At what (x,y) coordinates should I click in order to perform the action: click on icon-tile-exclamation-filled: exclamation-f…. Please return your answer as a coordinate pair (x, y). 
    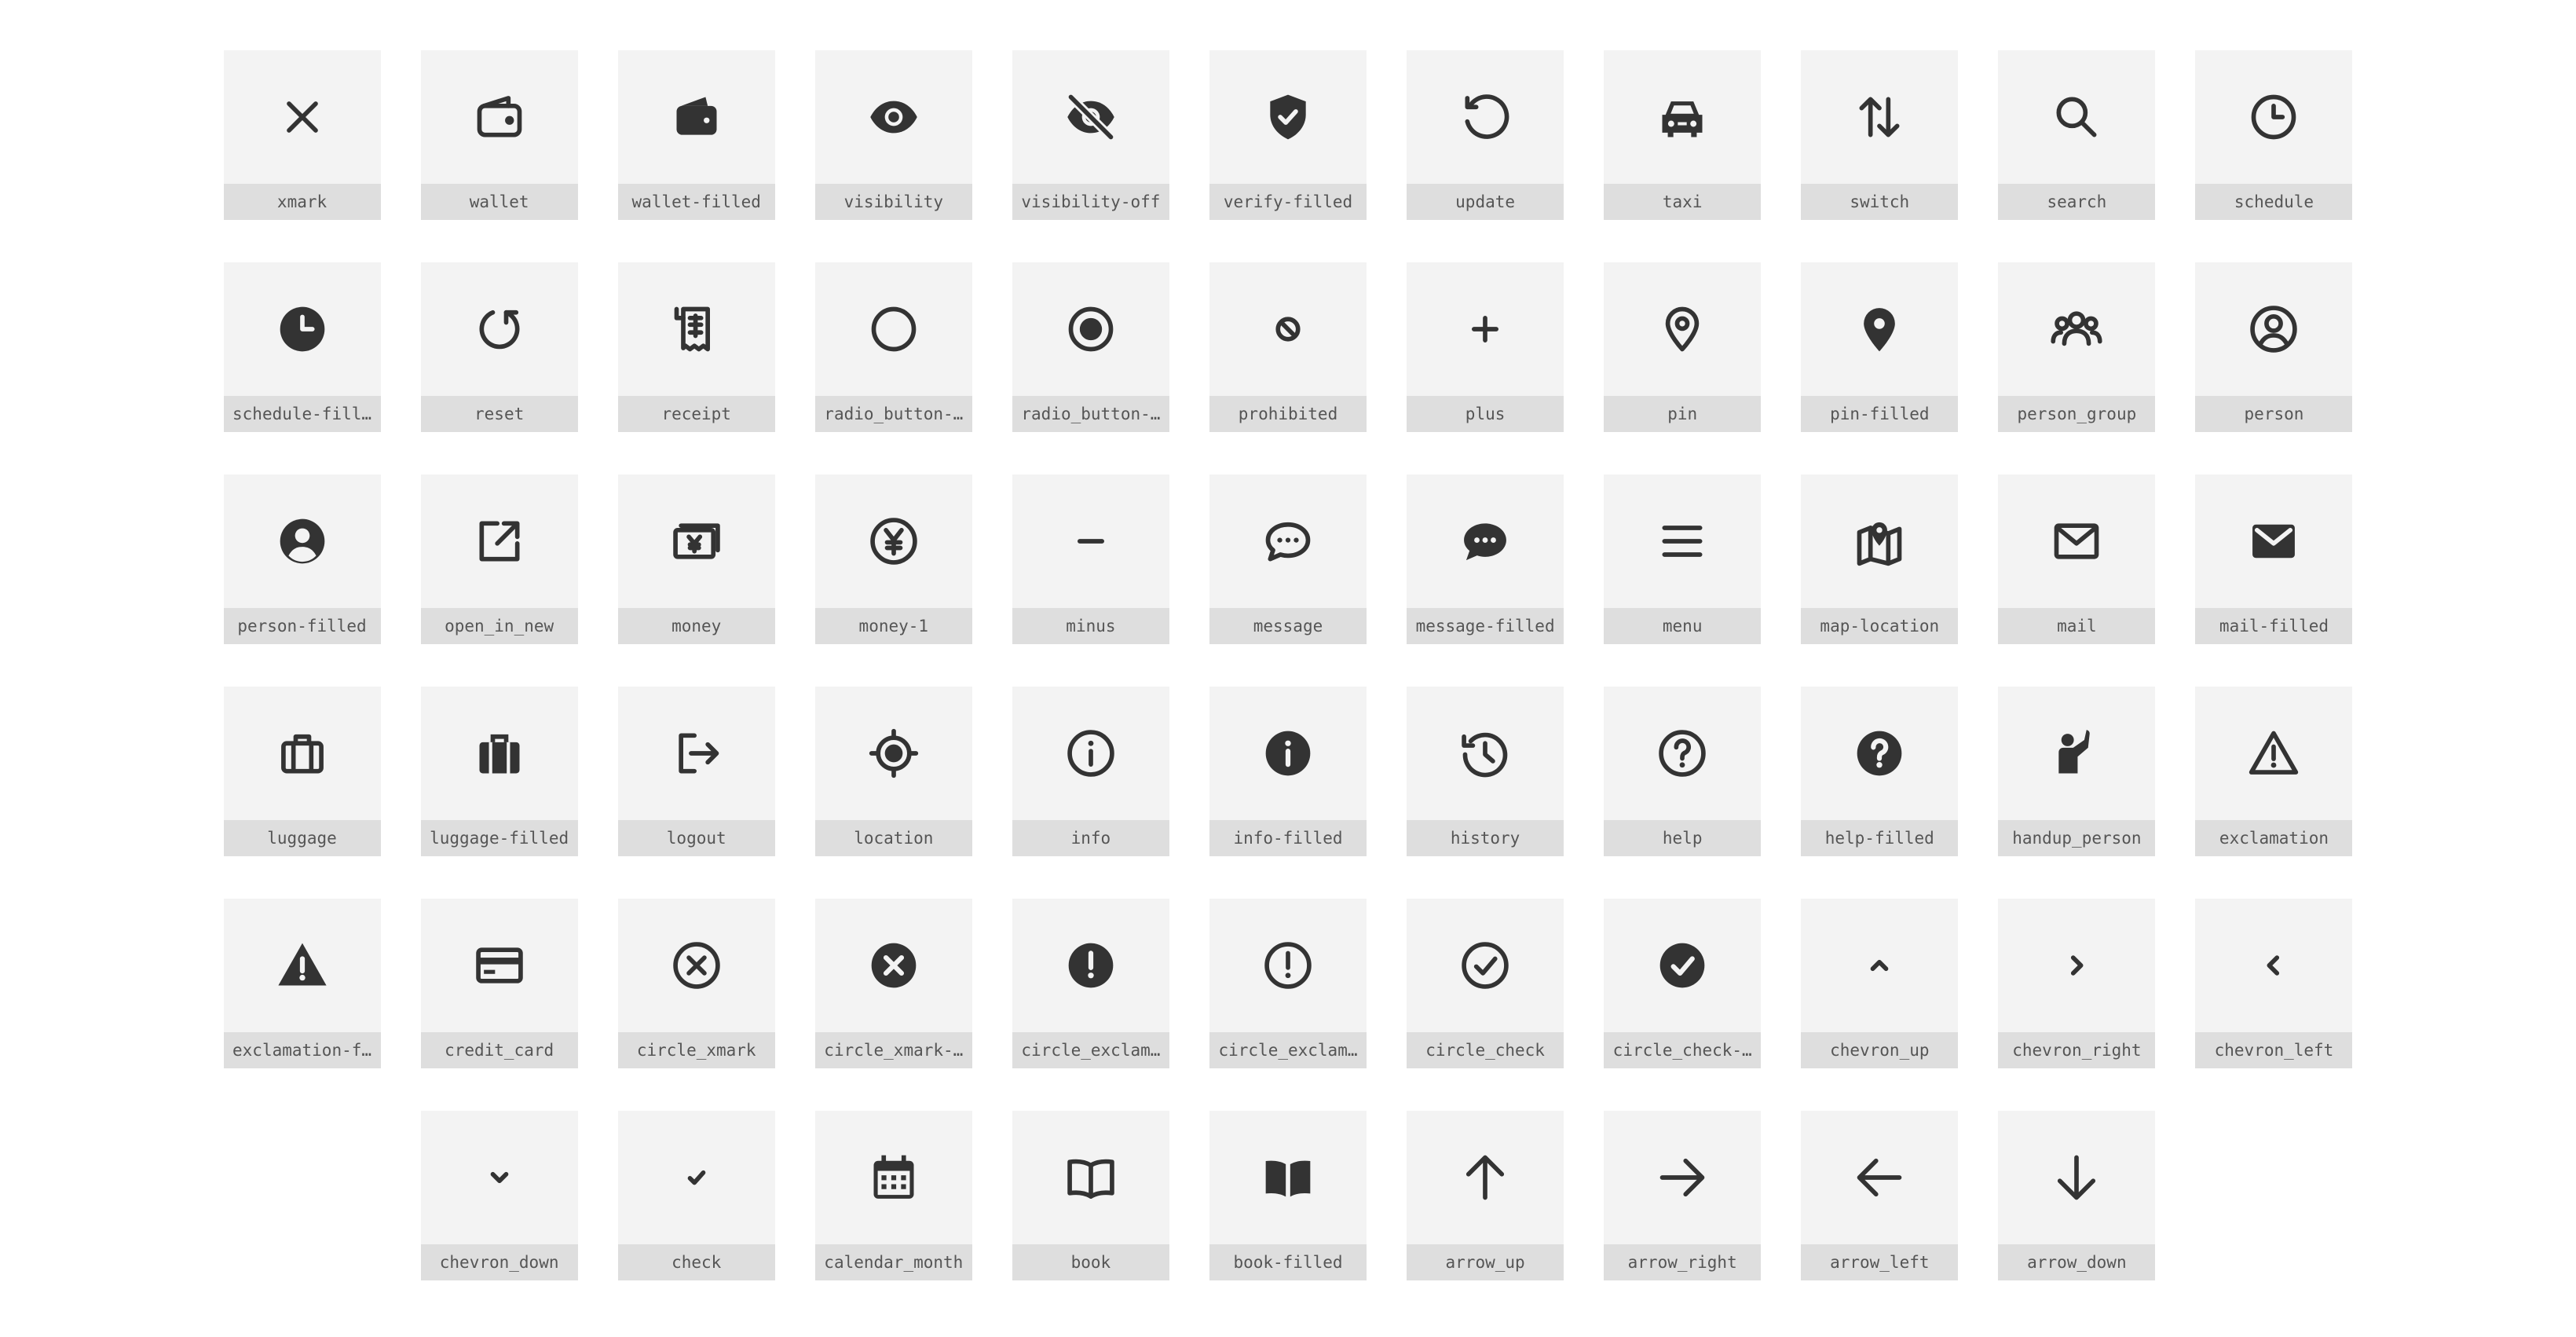
    Looking at the image, I should click on (302, 983).